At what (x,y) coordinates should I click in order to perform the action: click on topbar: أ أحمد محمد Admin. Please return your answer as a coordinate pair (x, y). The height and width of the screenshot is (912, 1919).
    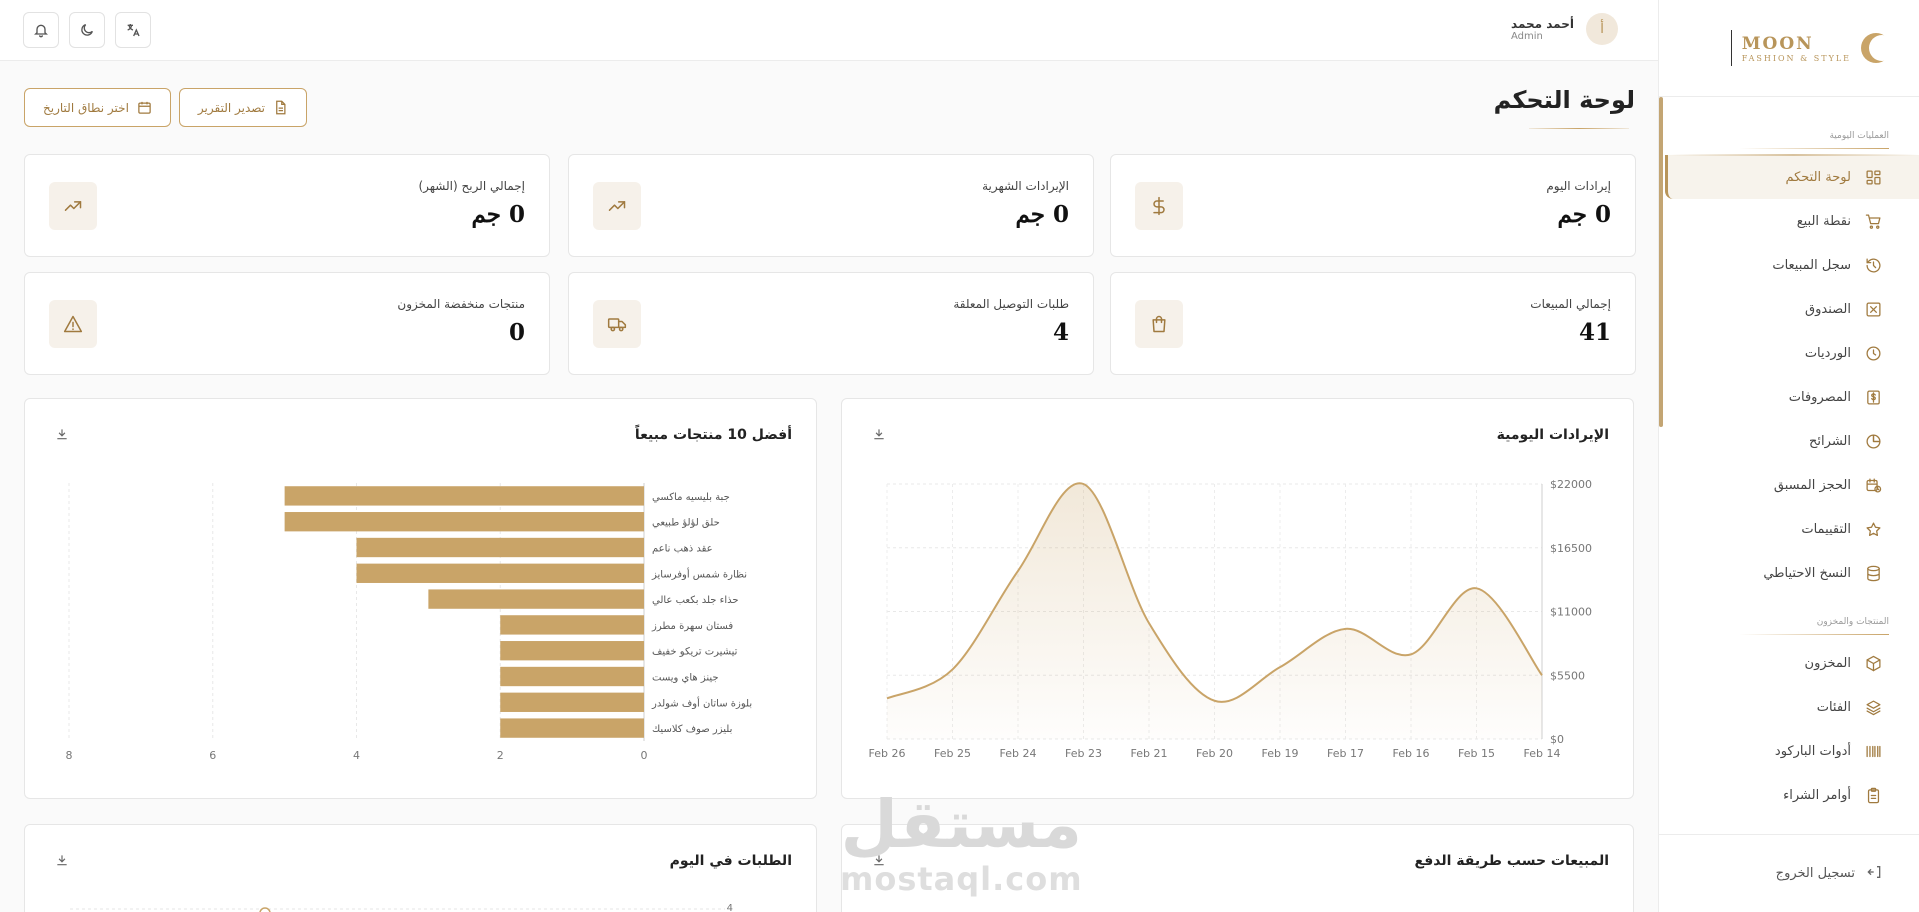
    Looking at the image, I should click on (829, 30).